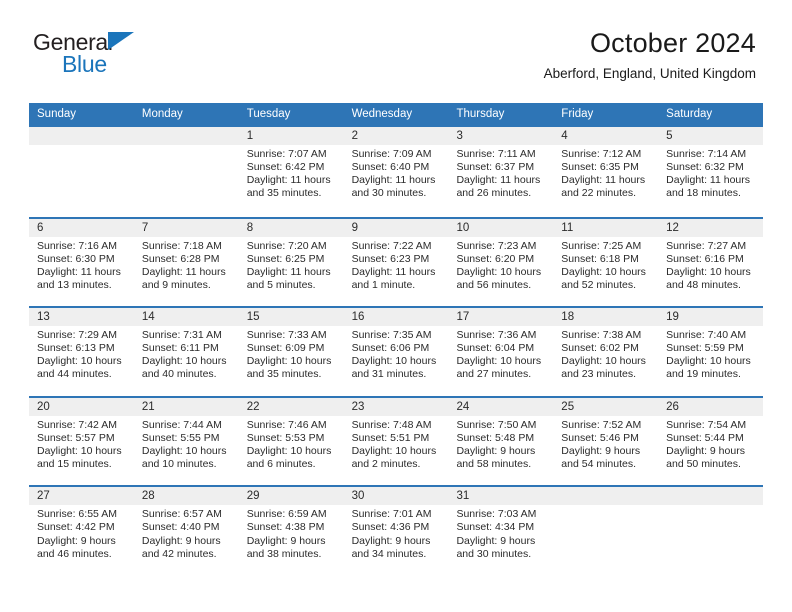 This screenshot has width=792, height=612. I want to click on weekday-header-tuesday: Tuesday, so click(268, 114).